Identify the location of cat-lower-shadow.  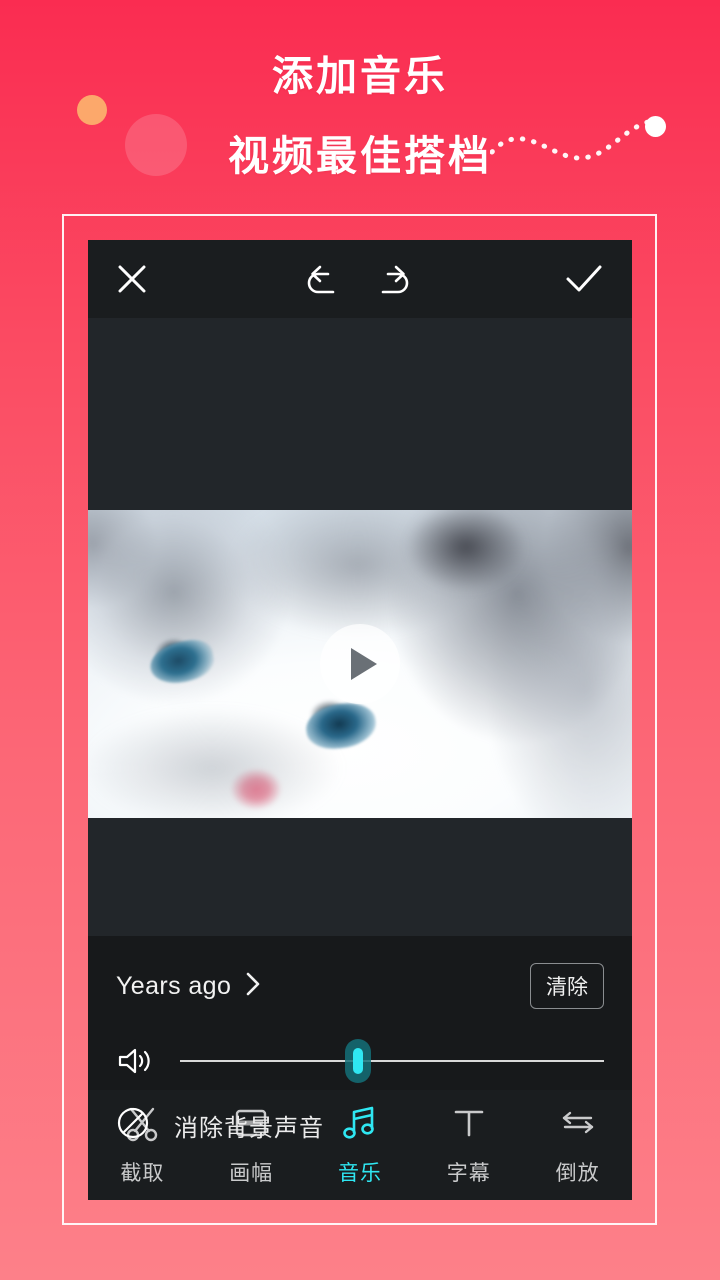
(215, 763).